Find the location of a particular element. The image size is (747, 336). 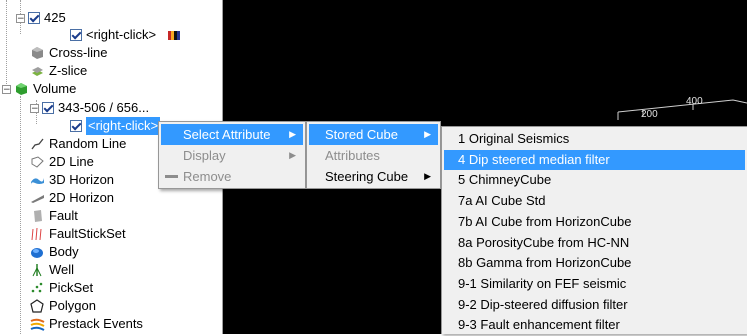

menu-item-cube: 7b AI Cube from HorizonCube is located at coordinates (594, 222).